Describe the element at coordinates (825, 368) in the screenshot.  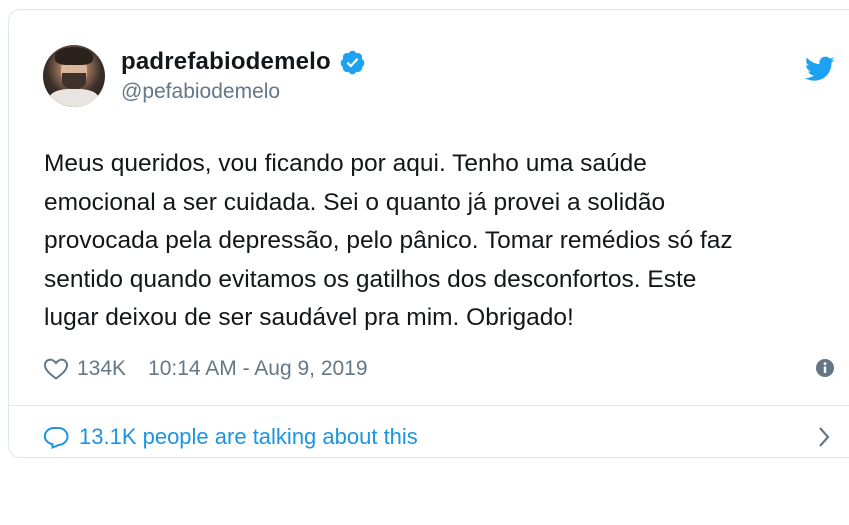
I see `info-icon` at that location.